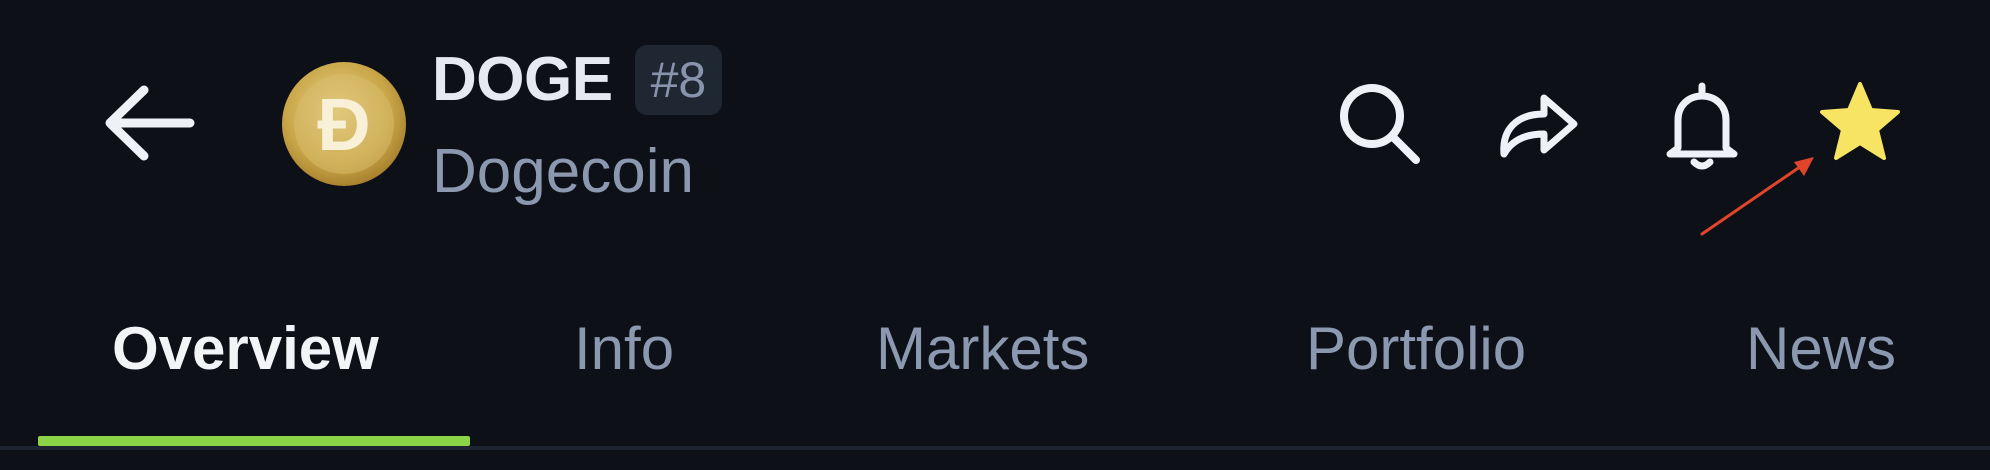  I want to click on tab-markets: Markets, so click(982, 349).